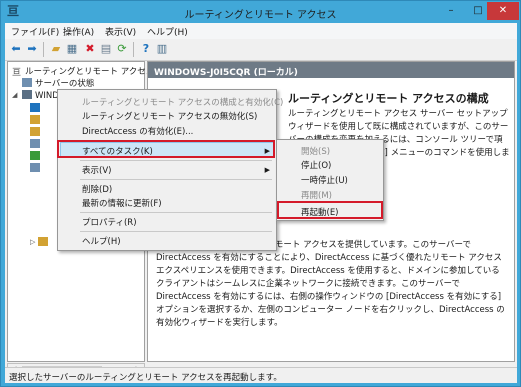 This screenshot has width=521, height=387. What do you see at coordinates (14, 95) in the screenshot?
I see `collapse-icon: ◢` at bounding box center [14, 95].